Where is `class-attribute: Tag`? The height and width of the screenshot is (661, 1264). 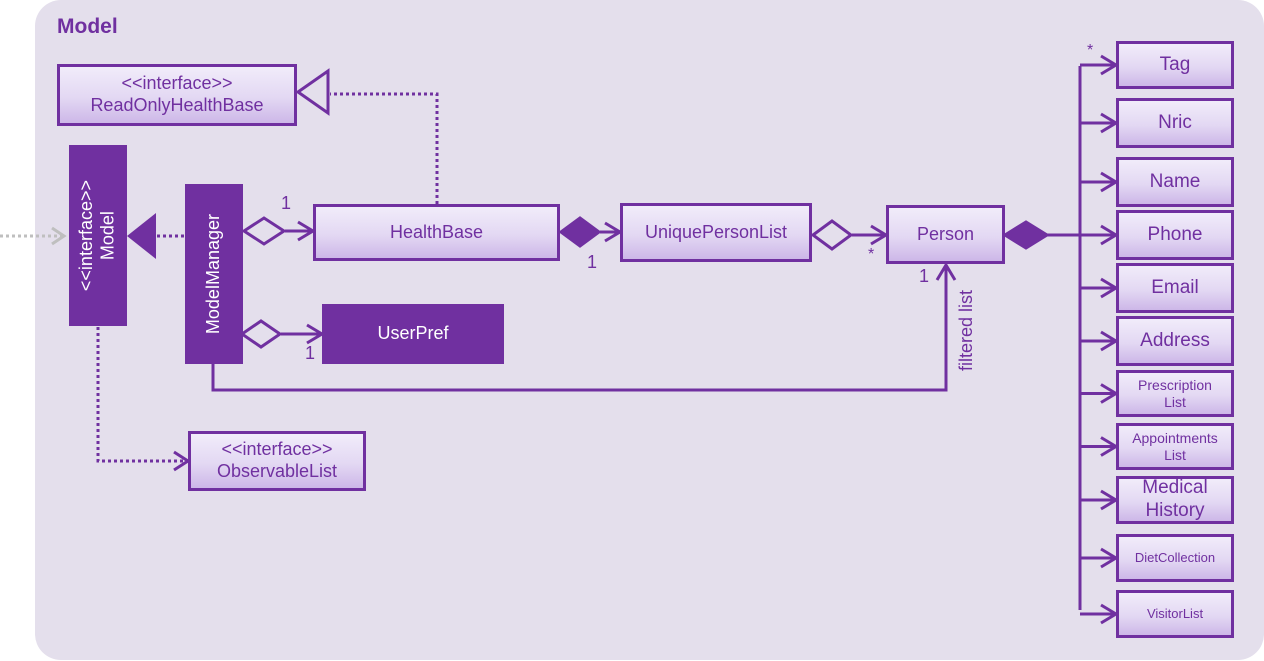 class-attribute: Tag is located at coordinates (1175, 65).